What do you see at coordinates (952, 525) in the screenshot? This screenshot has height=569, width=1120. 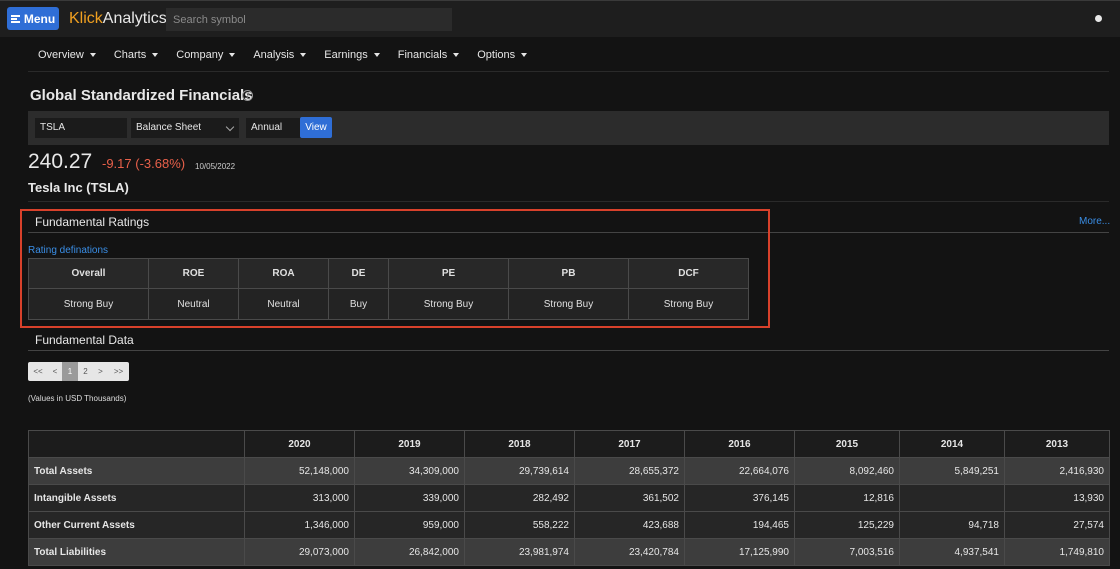 I see `table-cell: 94,718` at bounding box center [952, 525].